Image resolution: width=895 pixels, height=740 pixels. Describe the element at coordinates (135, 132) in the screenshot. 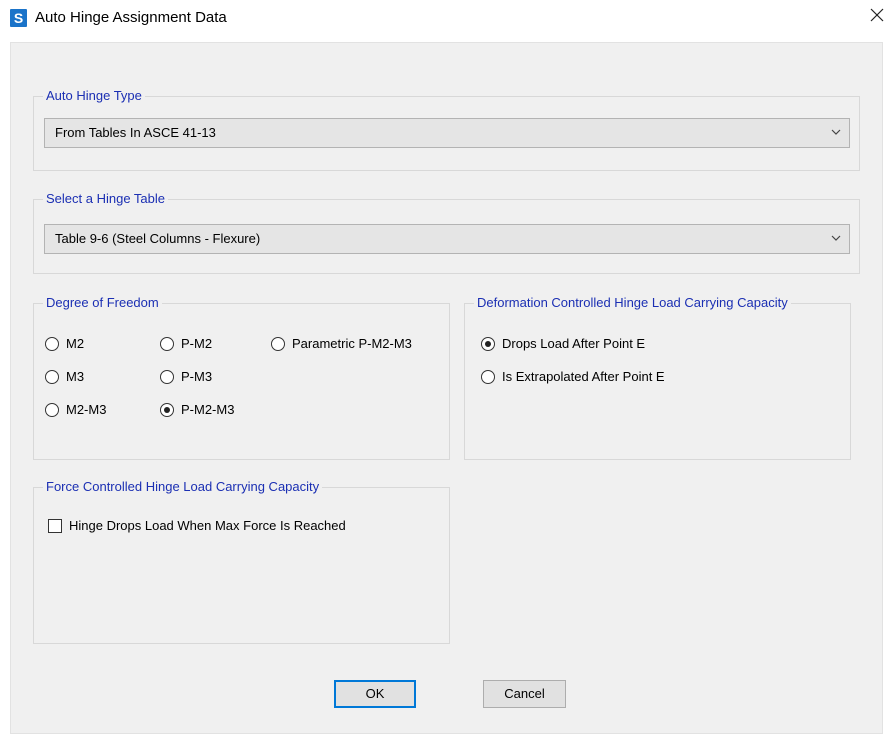

I see `dropdown-selected-value: From Tables In ASCE 41-13` at that location.